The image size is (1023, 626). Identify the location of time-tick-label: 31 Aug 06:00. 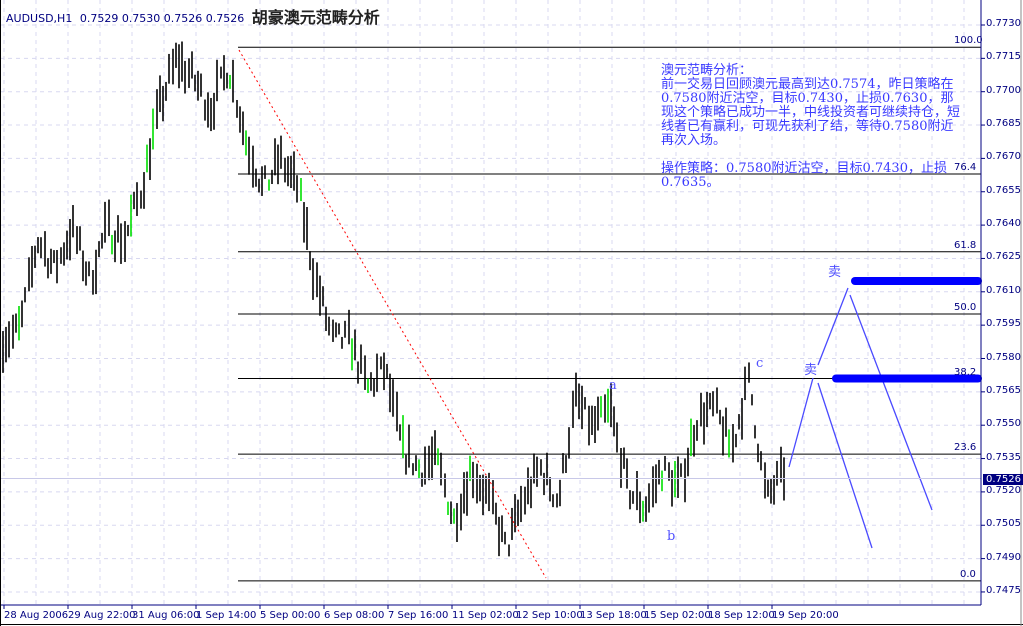
(166, 615).